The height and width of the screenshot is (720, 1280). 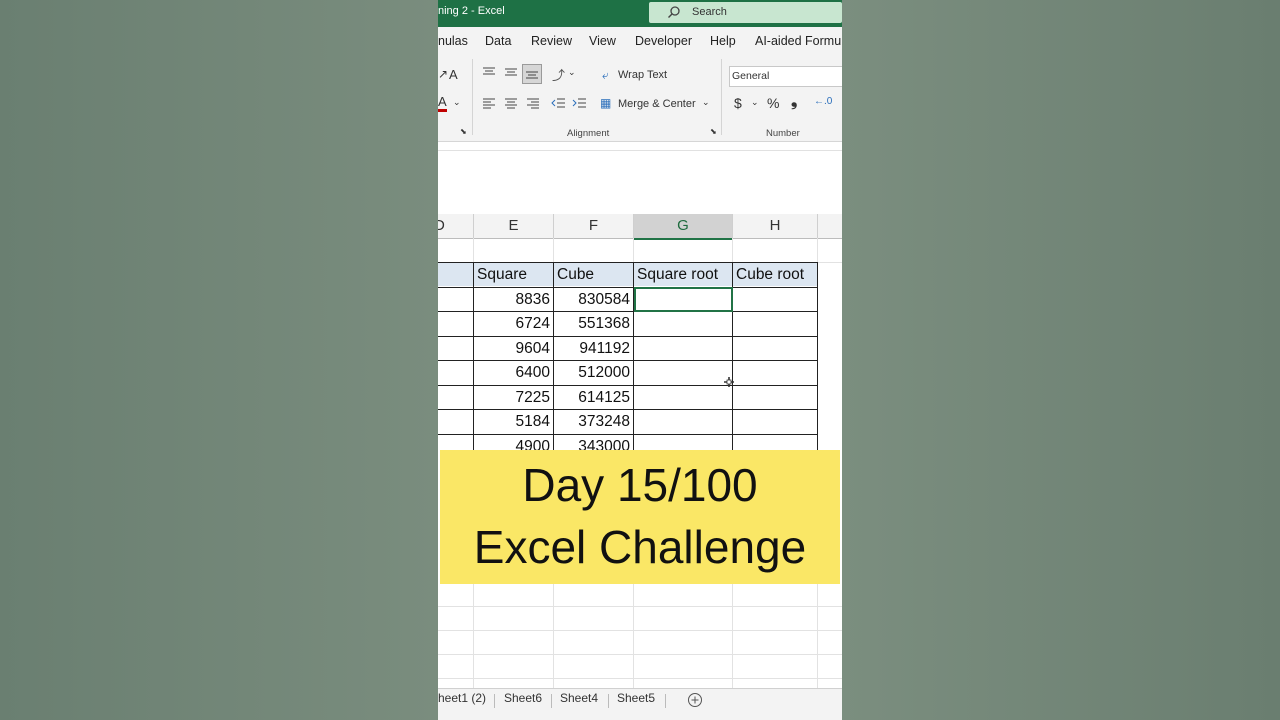 I want to click on column-header-f: F, so click(x=594, y=226).